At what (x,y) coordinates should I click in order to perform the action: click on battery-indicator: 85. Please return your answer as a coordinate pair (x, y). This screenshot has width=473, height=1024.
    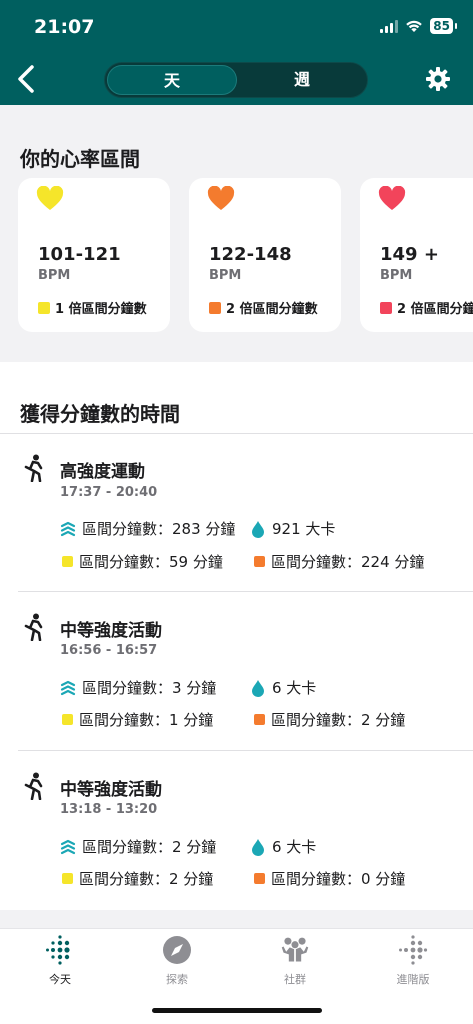
    Looking at the image, I should click on (443, 26).